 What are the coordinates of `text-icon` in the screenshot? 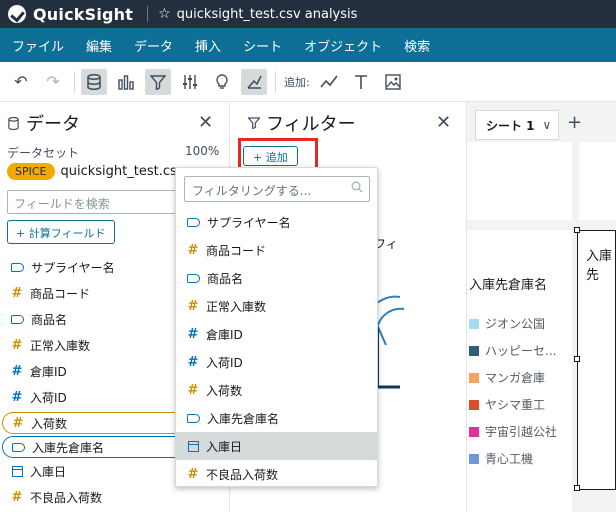 It's located at (360, 81).